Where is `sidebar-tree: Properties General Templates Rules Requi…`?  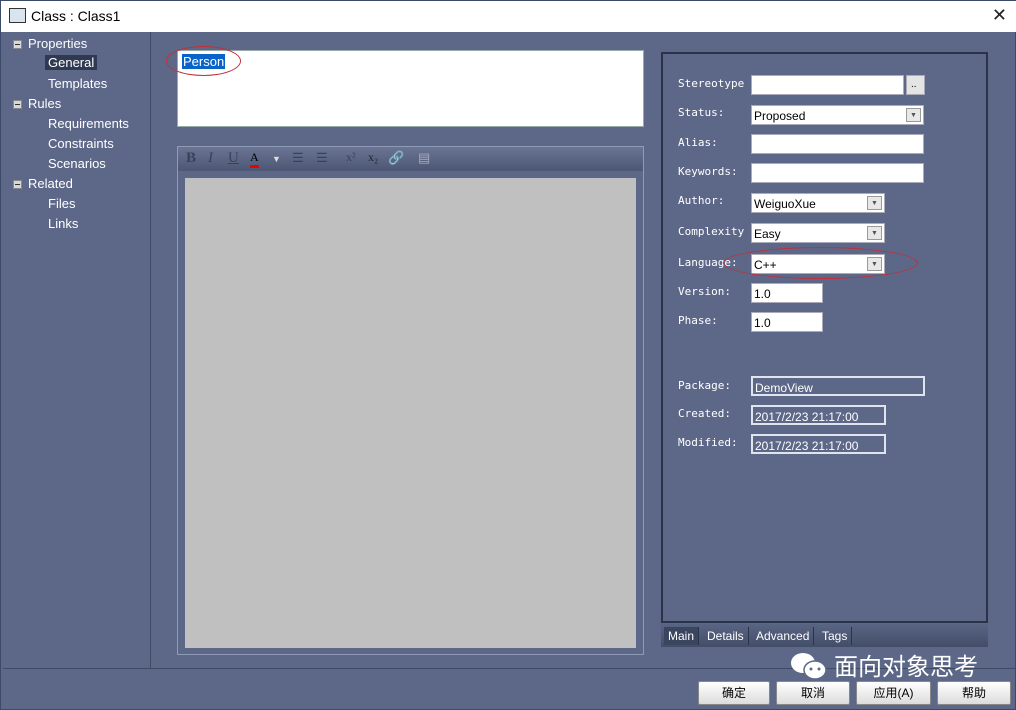
sidebar-tree: Properties General Templates Rules Requi… is located at coordinates (77, 350).